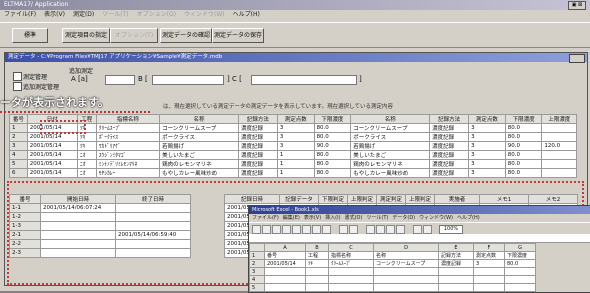 The width and height of the screenshot is (590, 293). What do you see at coordinates (392, 271) in the screenshot?
I see `table-row: 3` at bounding box center [392, 271].